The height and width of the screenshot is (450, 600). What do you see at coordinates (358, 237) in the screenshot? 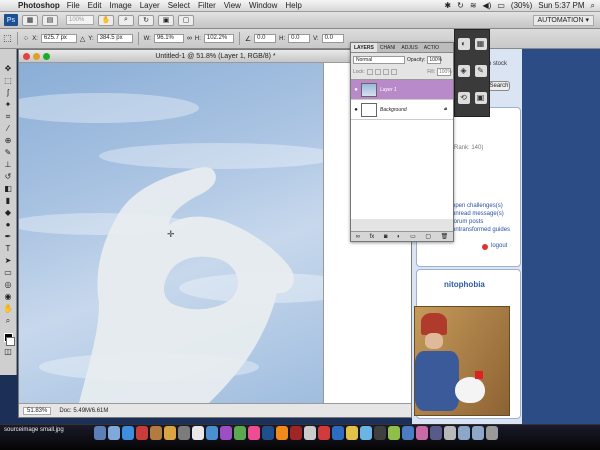
I see `link-layers-icon: ∞` at bounding box center [358, 237].